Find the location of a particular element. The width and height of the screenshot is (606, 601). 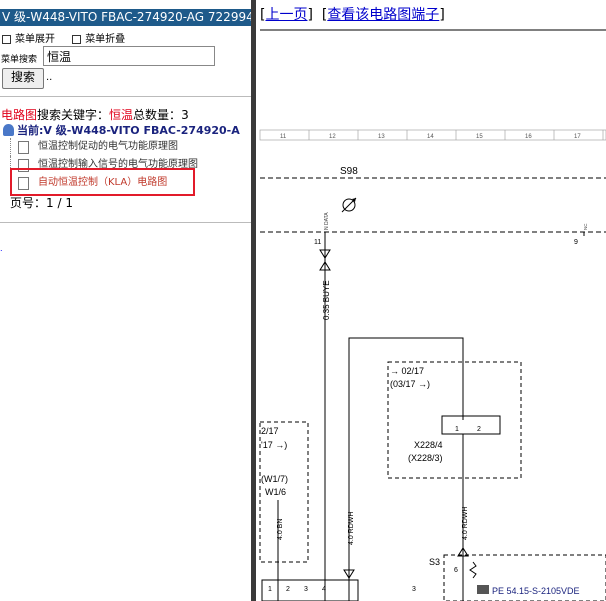

nc-label: NC is located at coordinates (585, 226).